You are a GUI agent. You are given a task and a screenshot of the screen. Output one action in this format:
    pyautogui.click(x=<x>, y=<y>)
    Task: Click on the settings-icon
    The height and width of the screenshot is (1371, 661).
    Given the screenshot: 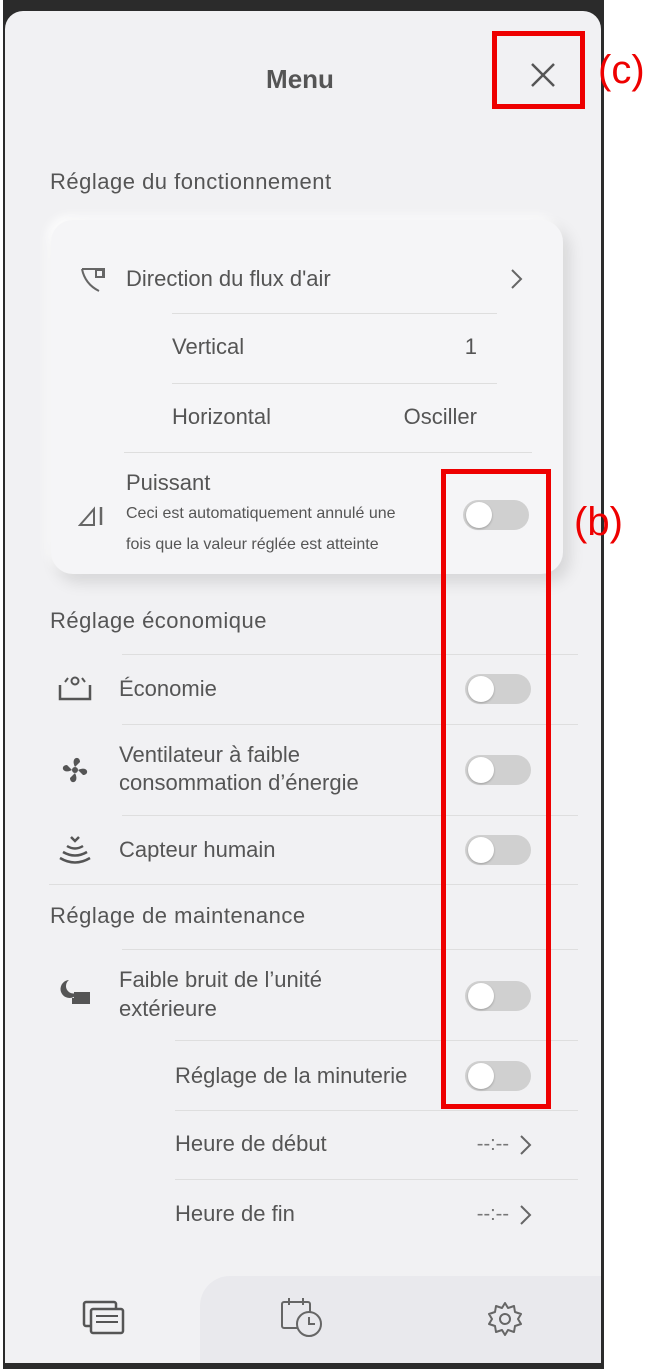 What is the action you would take?
    pyautogui.click(x=505, y=1319)
    